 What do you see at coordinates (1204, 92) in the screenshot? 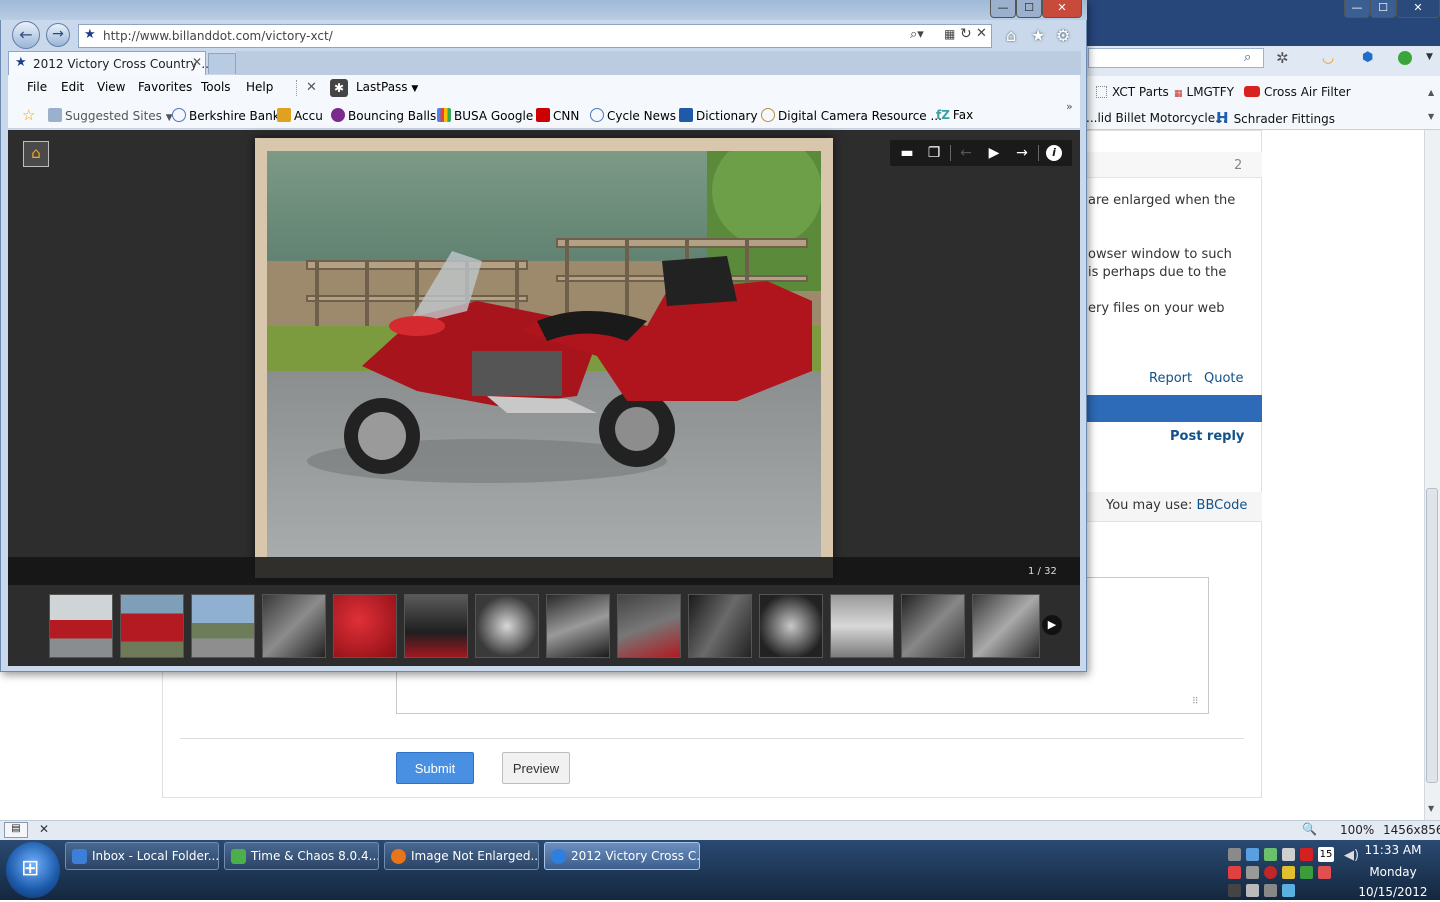
I see `bookmark-lmgtfy: ▦ LMGTFY` at bounding box center [1204, 92].